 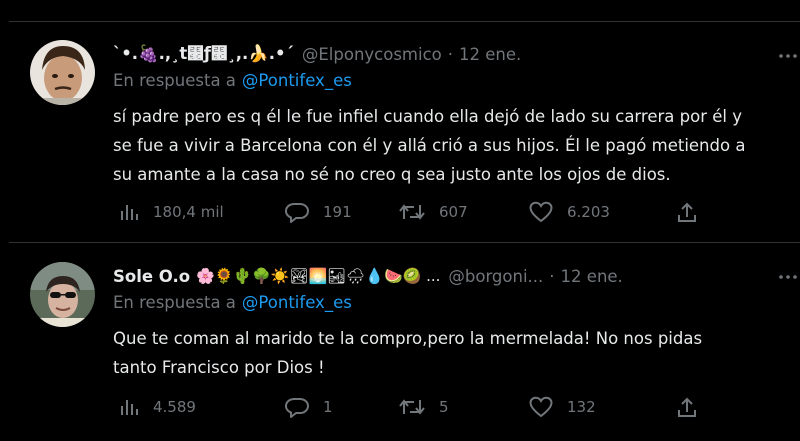 I want to click on views-button: 180,4 mil, so click(x=171, y=212).